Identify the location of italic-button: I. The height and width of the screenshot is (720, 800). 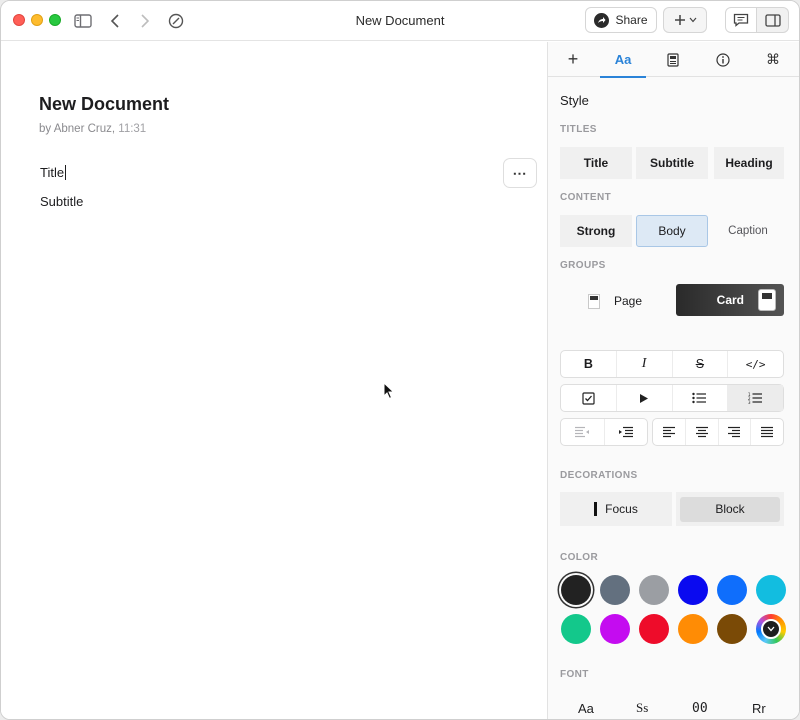
(645, 364).